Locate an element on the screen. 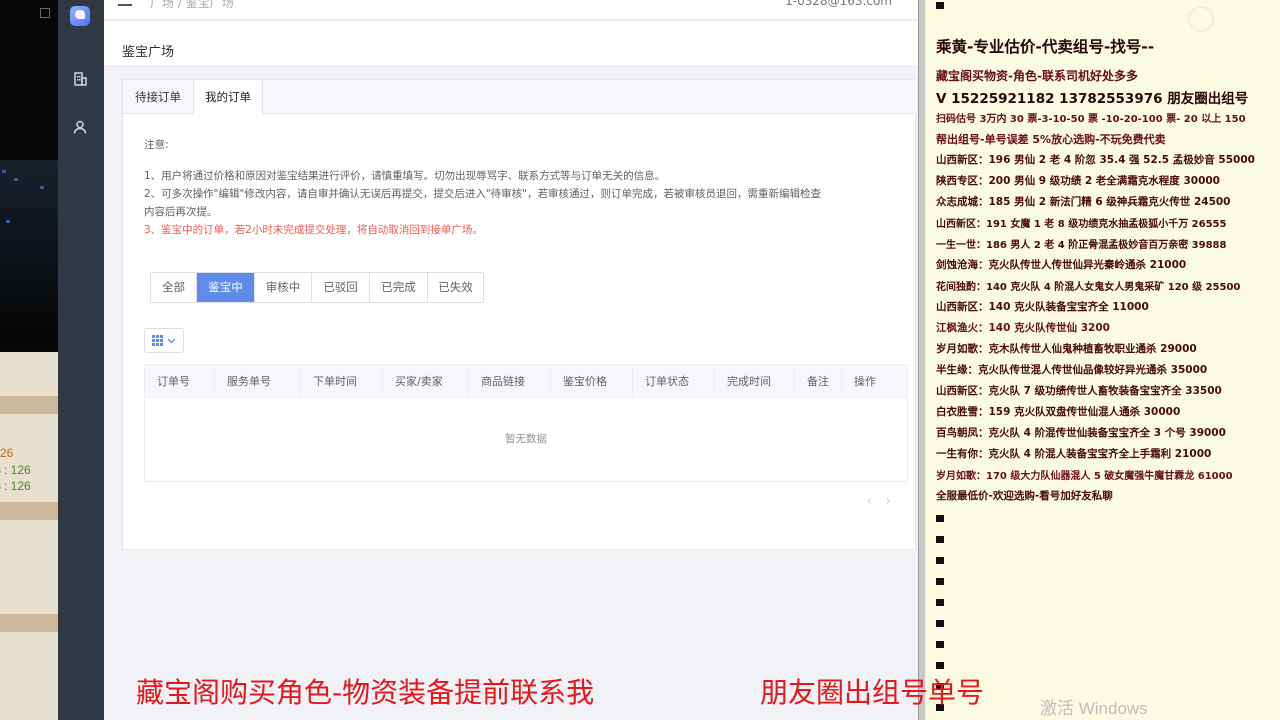 This screenshot has height=720, width=1280. page-header: 鉴宝广场 is located at coordinates (511, 43).